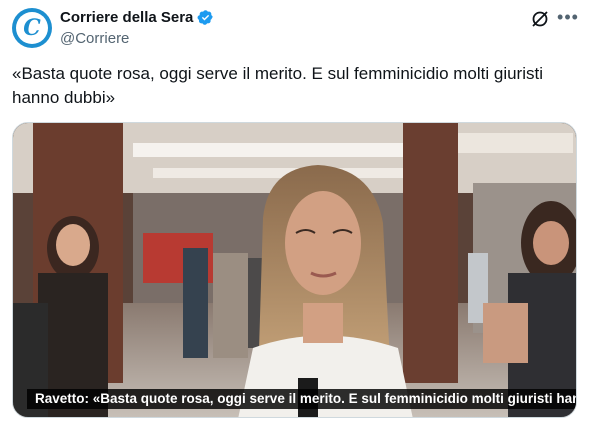  I want to click on author-name-row: Corriere della Sera, so click(137, 17).